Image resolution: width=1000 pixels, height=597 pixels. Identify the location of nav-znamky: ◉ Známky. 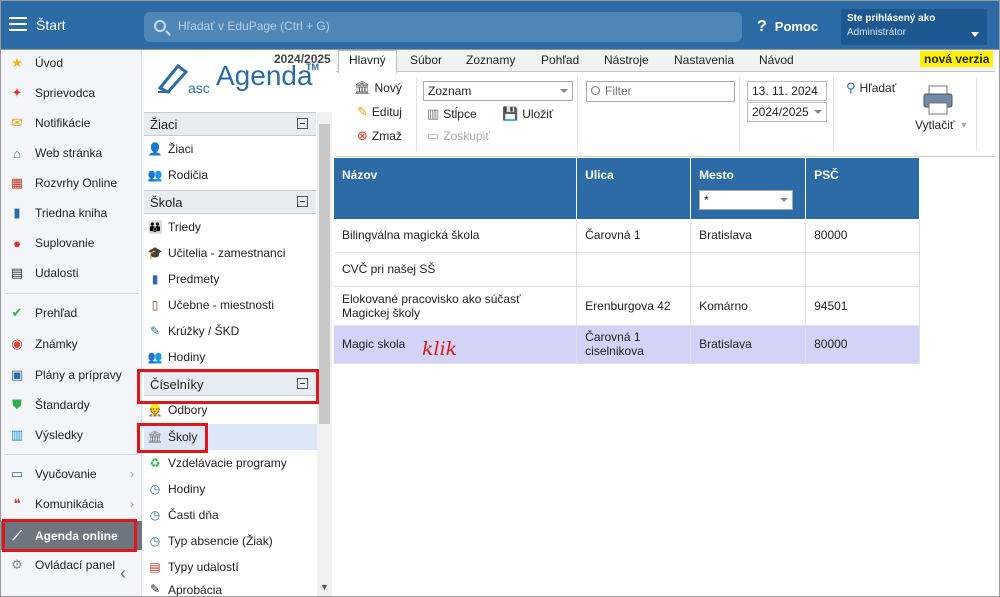
(71, 344).